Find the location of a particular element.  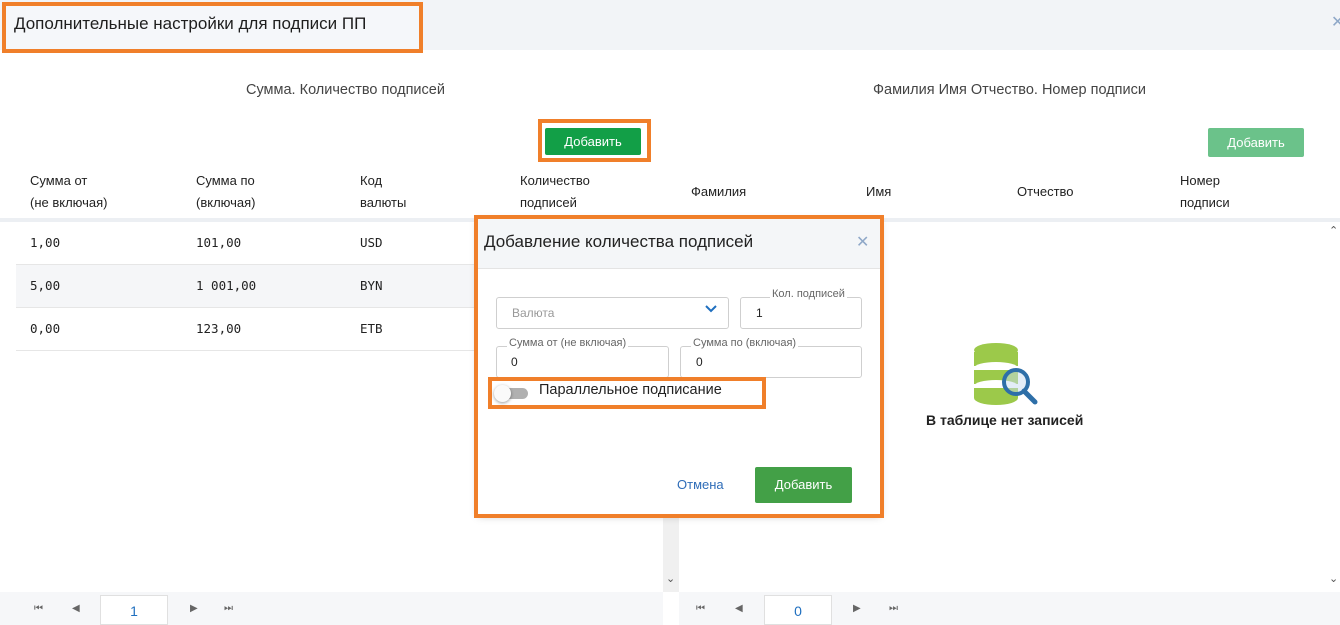

page-title: Дополнительные настройки для подписи ПП is located at coordinates (190, 23).